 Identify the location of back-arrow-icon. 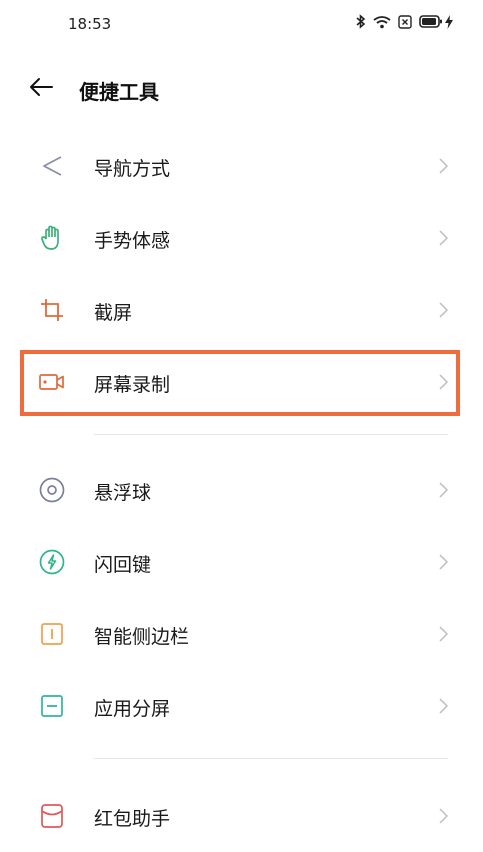
(41, 89).